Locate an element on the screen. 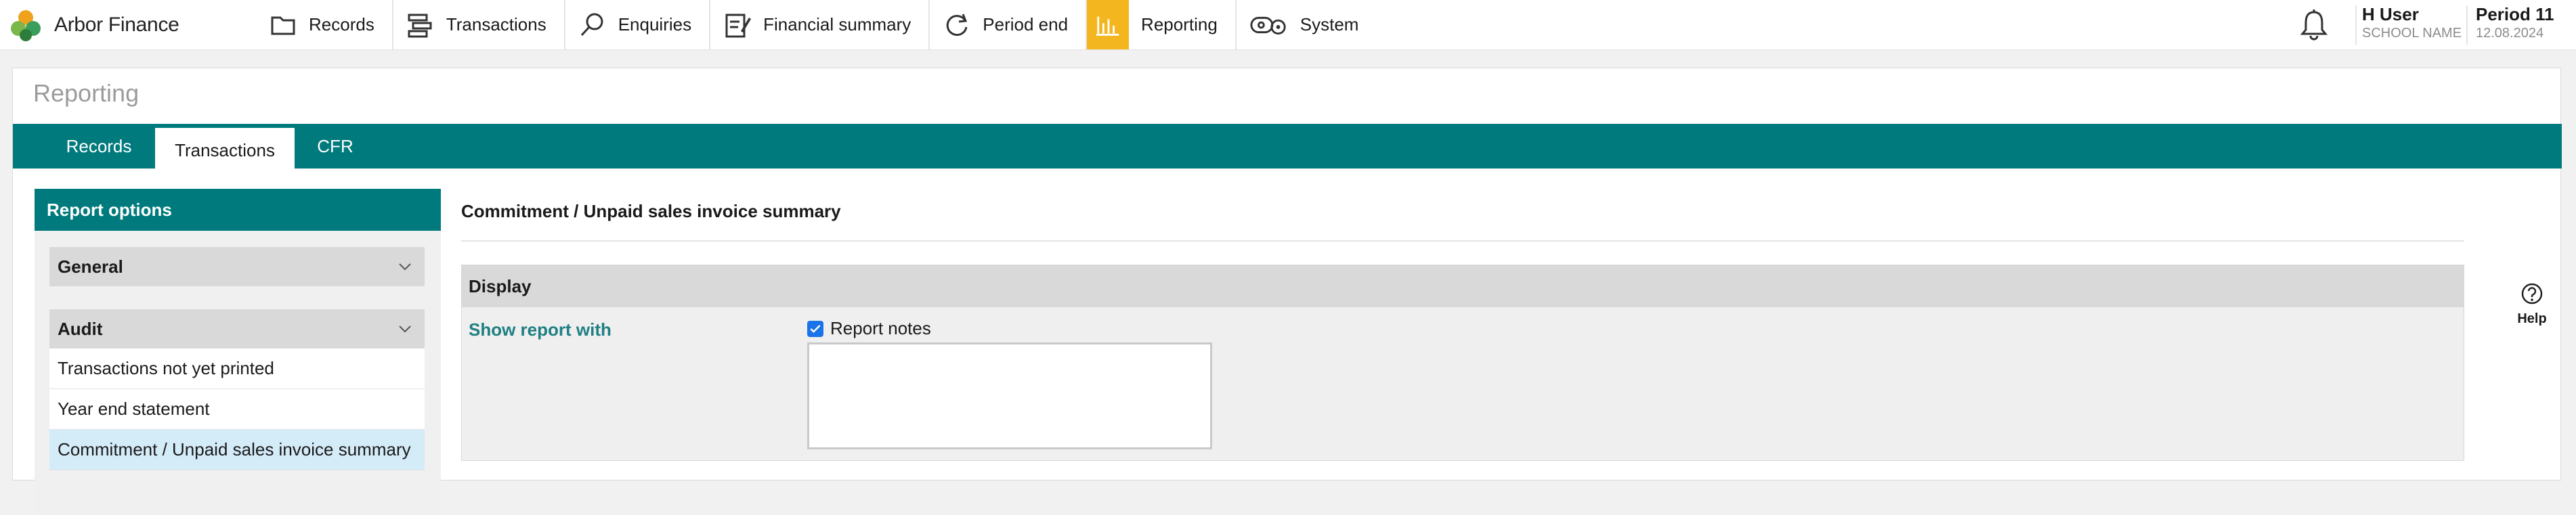  checkmark-icon is located at coordinates (815, 328).